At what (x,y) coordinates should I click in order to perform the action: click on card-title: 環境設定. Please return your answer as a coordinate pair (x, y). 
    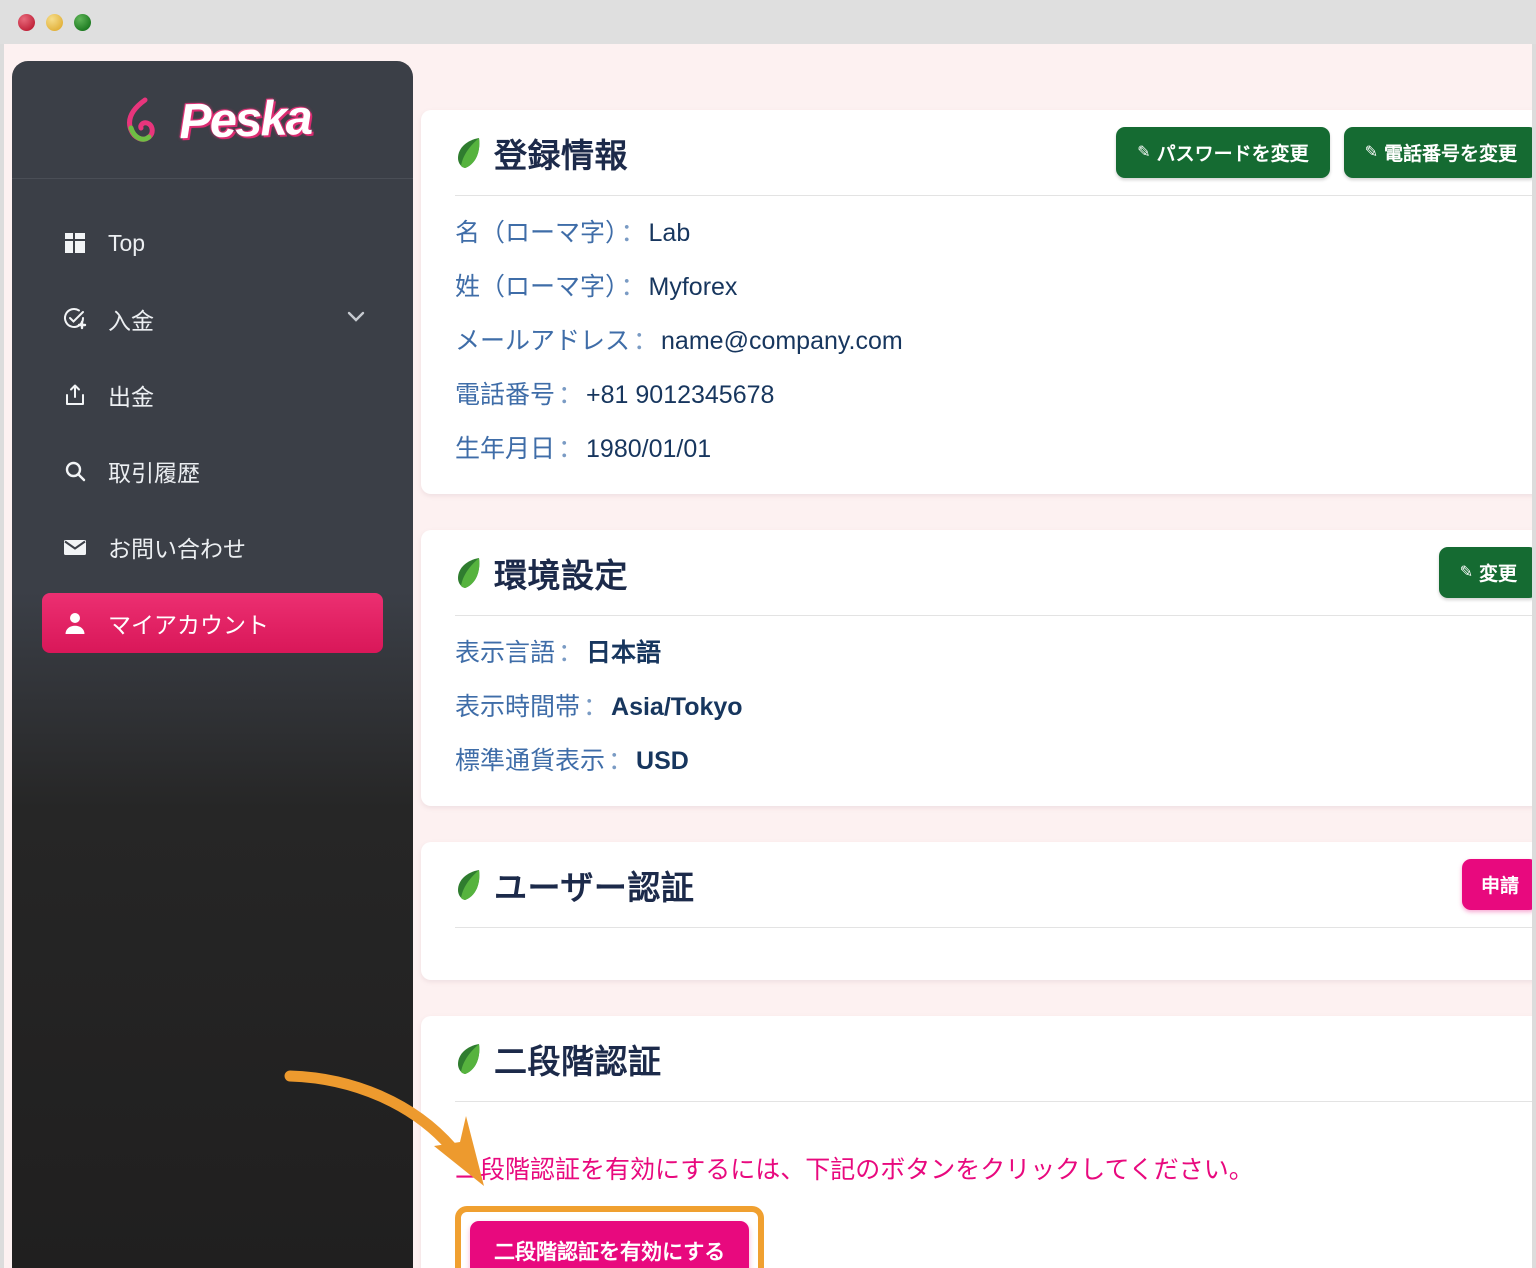
    Looking at the image, I should click on (561, 575).